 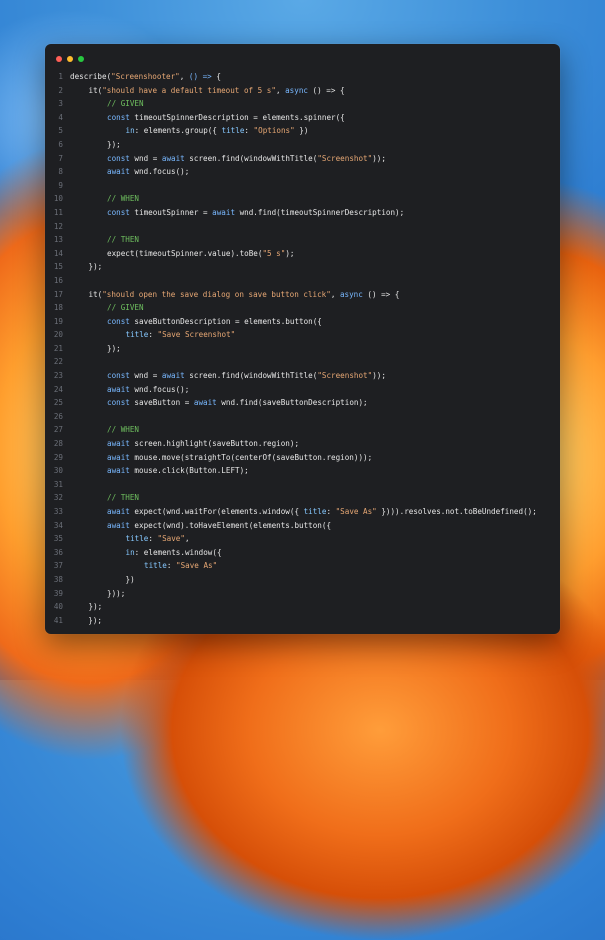 I want to click on line-source: title: "Save Screenshot", so click(x=181, y=335).